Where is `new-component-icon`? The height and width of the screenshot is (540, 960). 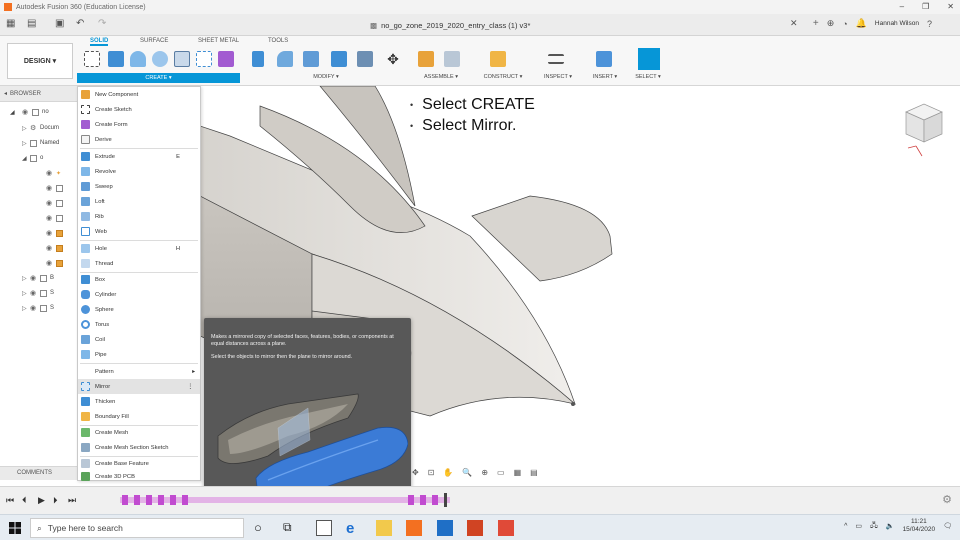
new-component-icon is located at coordinates (426, 59).